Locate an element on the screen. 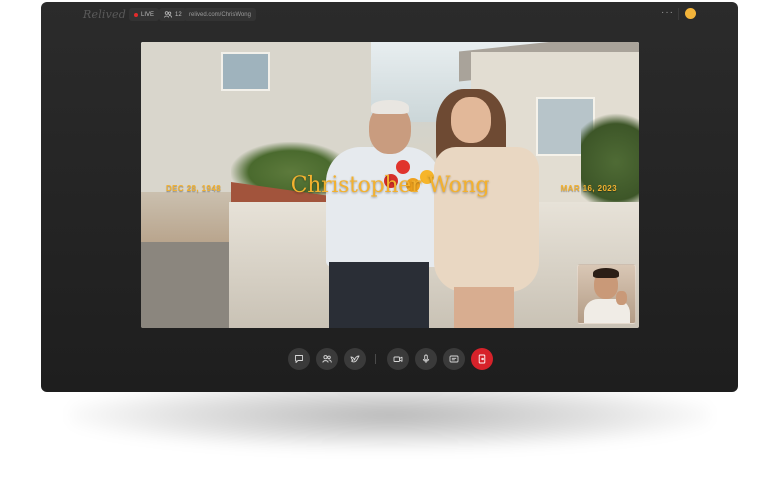 This screenshot has height=484, width=779. brand-logo: Relived is located at coordinates (104, 14).